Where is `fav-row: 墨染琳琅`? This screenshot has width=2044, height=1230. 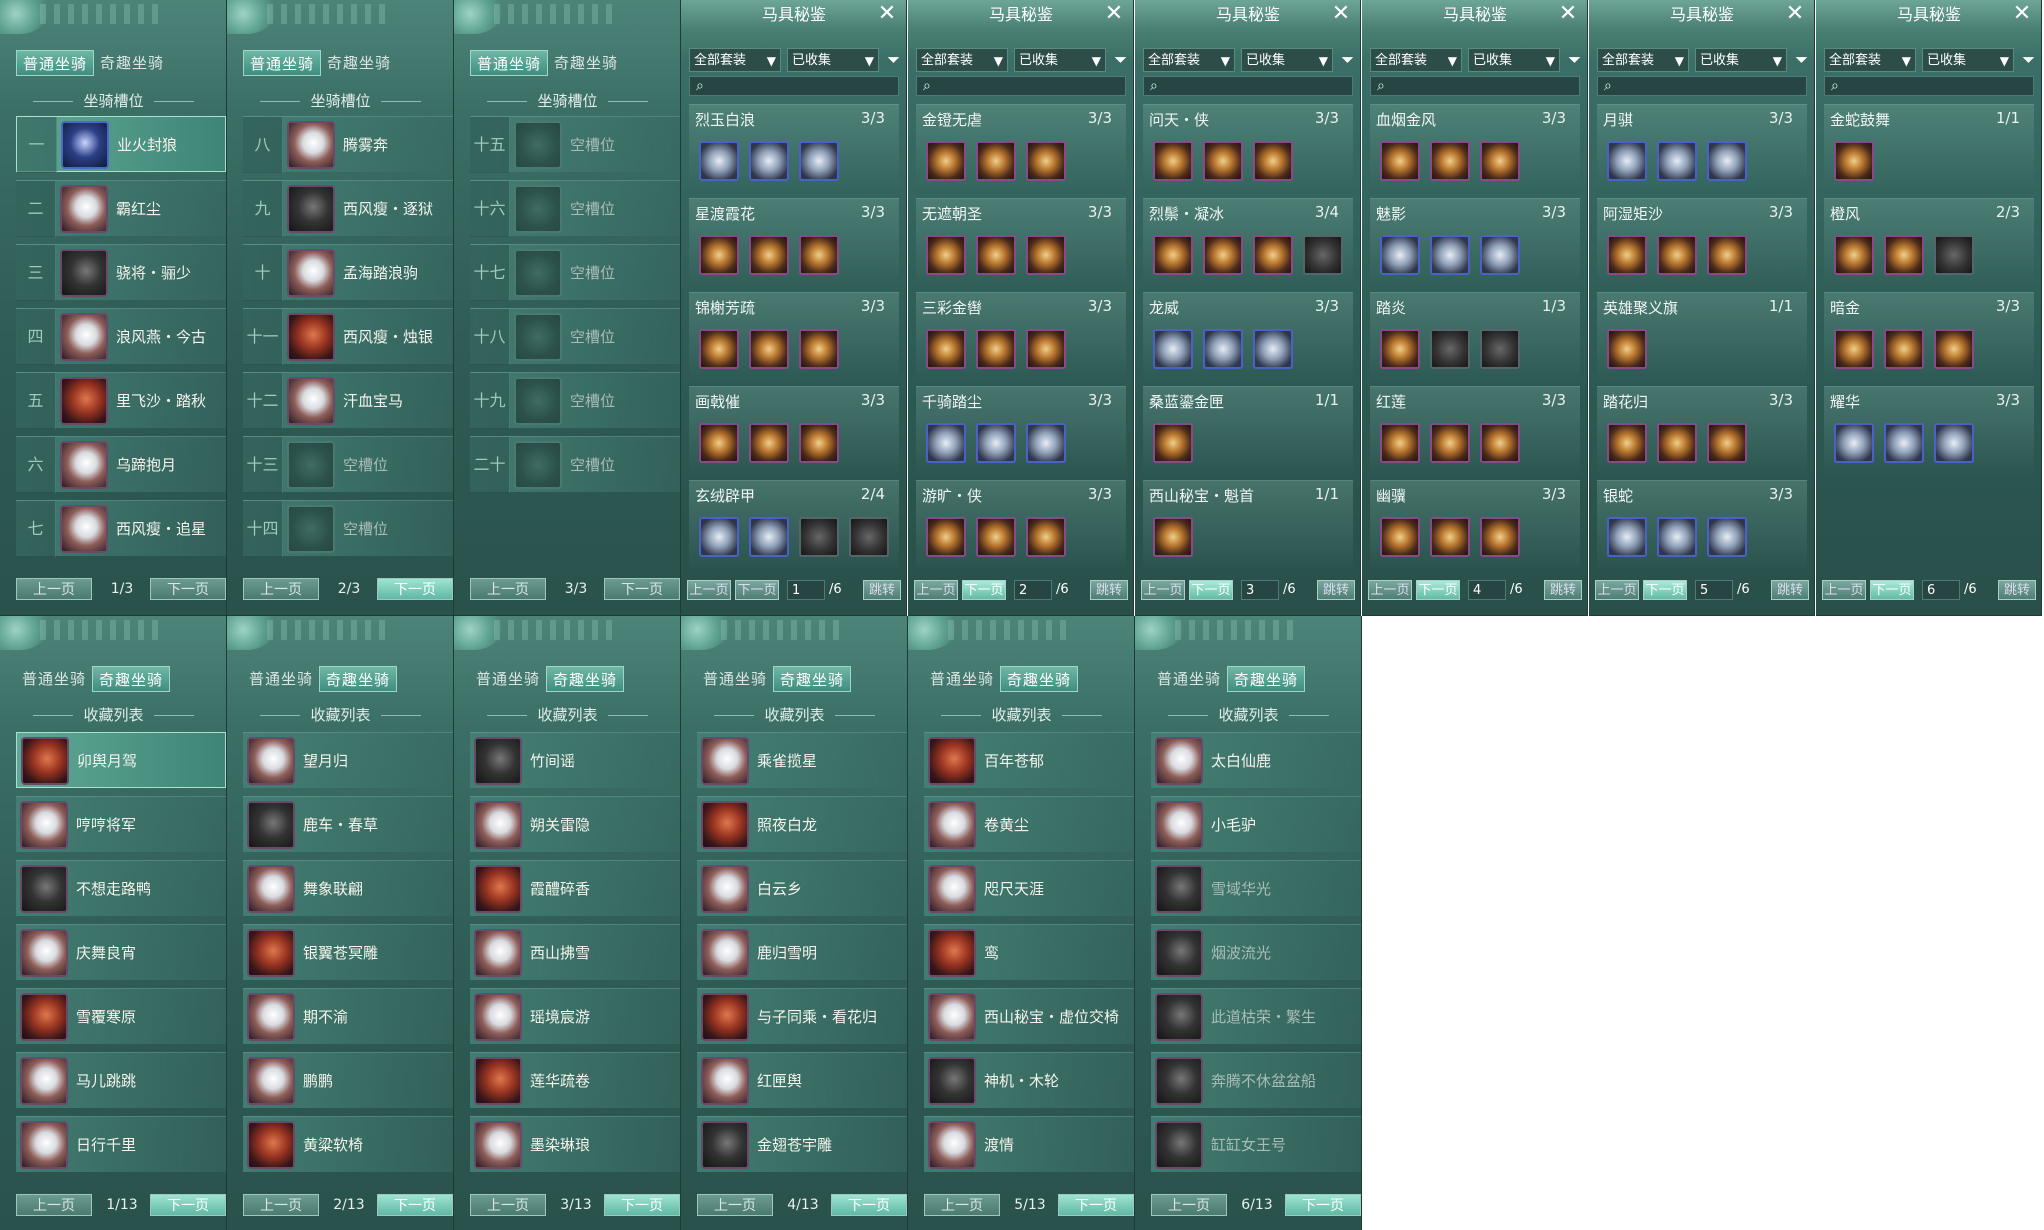
fav-row: 墨染琳琅 is located at coordinates (575, 1144).